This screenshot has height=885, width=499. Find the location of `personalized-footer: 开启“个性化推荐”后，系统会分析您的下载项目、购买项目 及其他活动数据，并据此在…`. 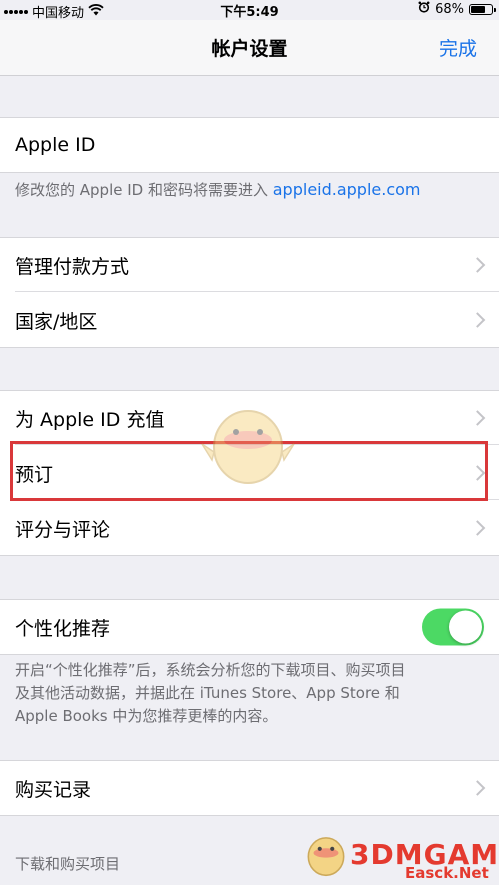

personalized-footer: 开启“个性化推荐”后，系统会分析您的下载项目、购买项目 及其他活动数据，并据此在… is located at coordinates (249, 693).